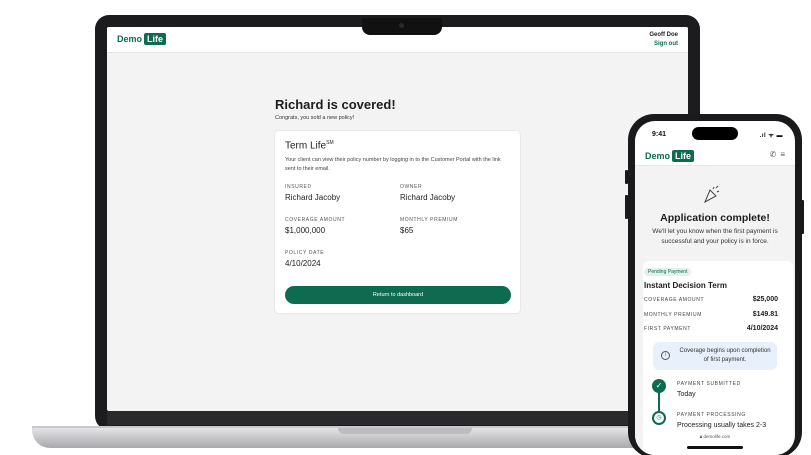  I want to click on service-mark: SM, so click(330, 143).